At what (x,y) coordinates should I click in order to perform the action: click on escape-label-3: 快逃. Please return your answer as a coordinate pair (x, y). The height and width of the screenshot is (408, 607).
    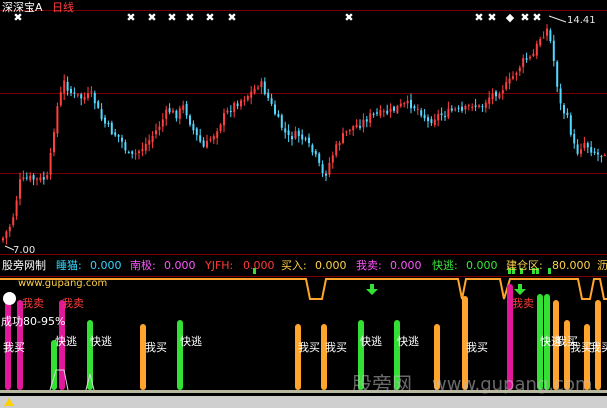
    Looking at the image, I should click on (191, 341).